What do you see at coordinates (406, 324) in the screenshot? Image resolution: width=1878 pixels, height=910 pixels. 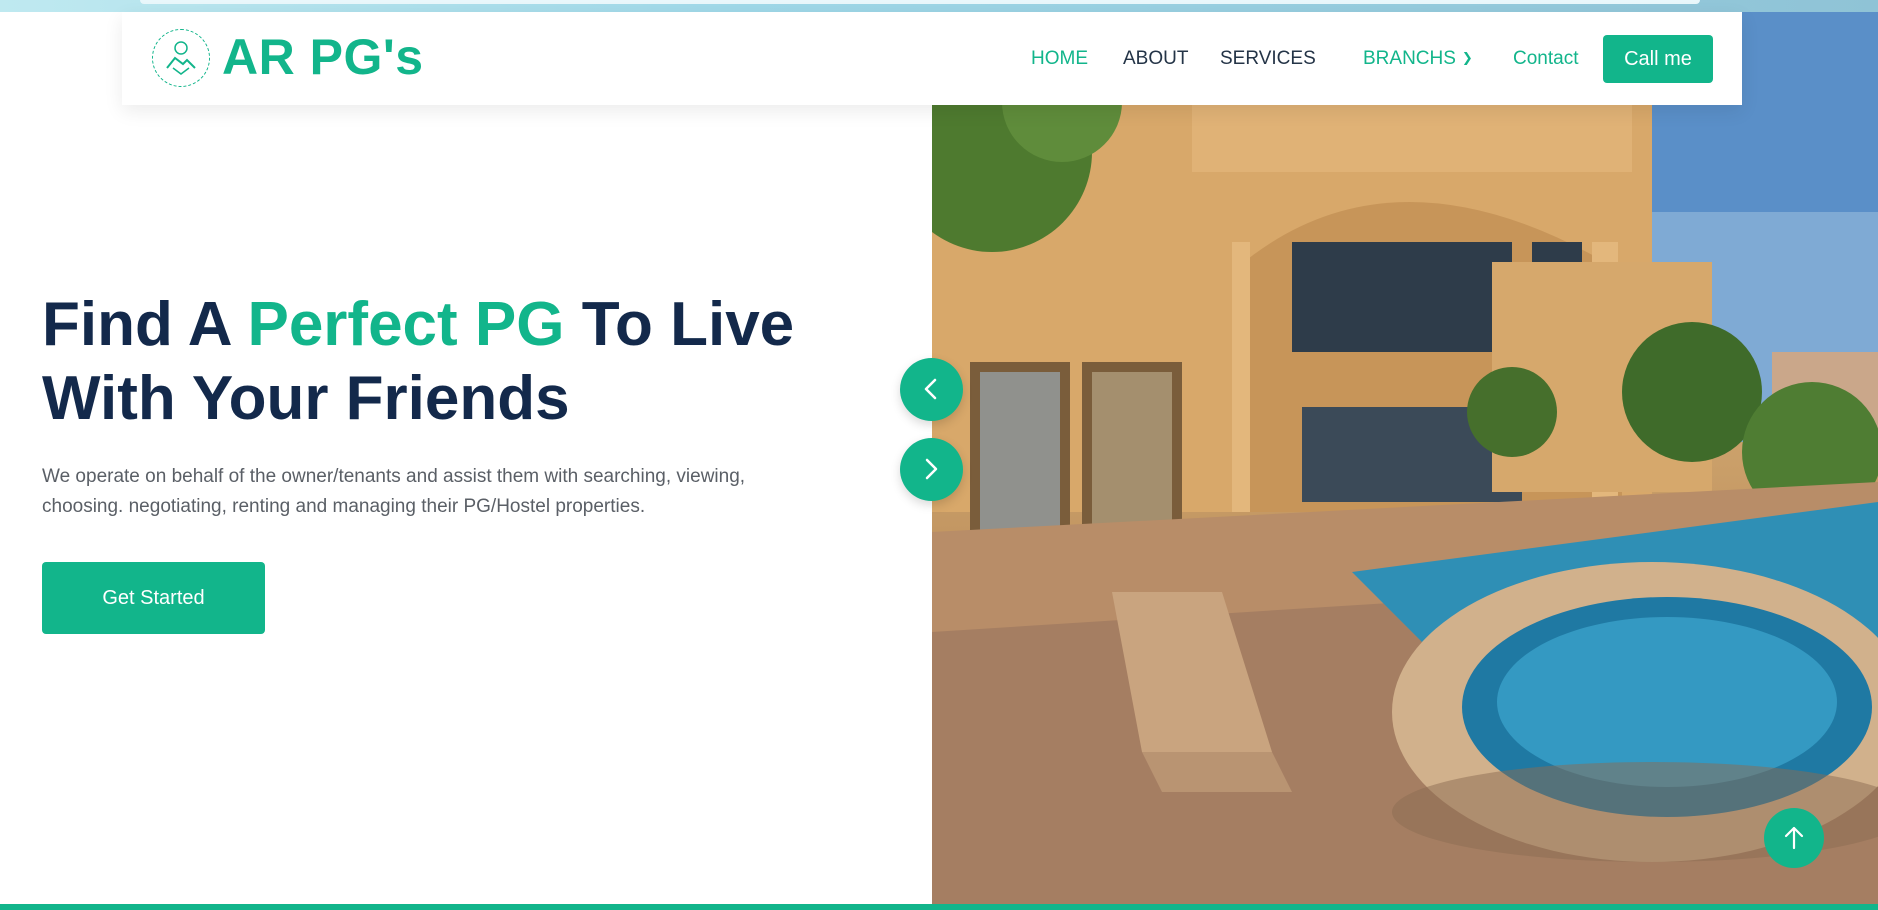 I see `hero-title-accent: Perfect PG` at bounding box center [406, 324].